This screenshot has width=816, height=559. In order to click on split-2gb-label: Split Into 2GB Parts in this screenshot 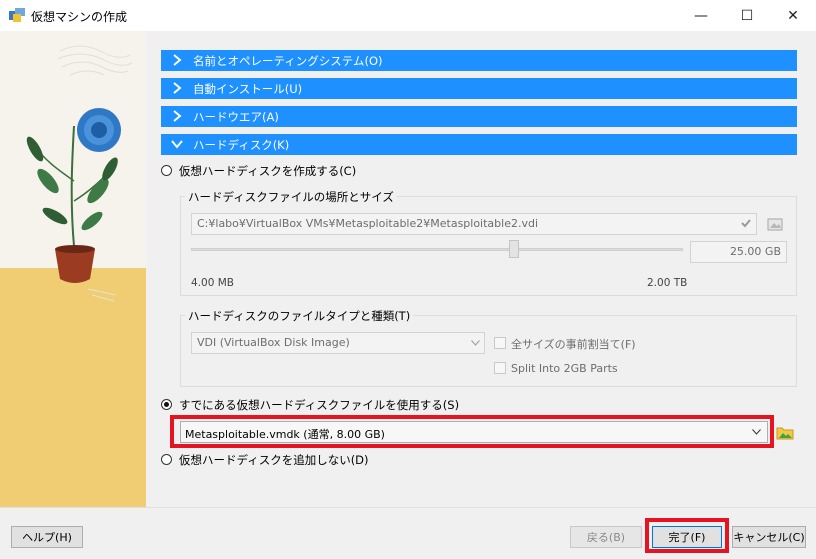, I will do `click(564, 368)`.